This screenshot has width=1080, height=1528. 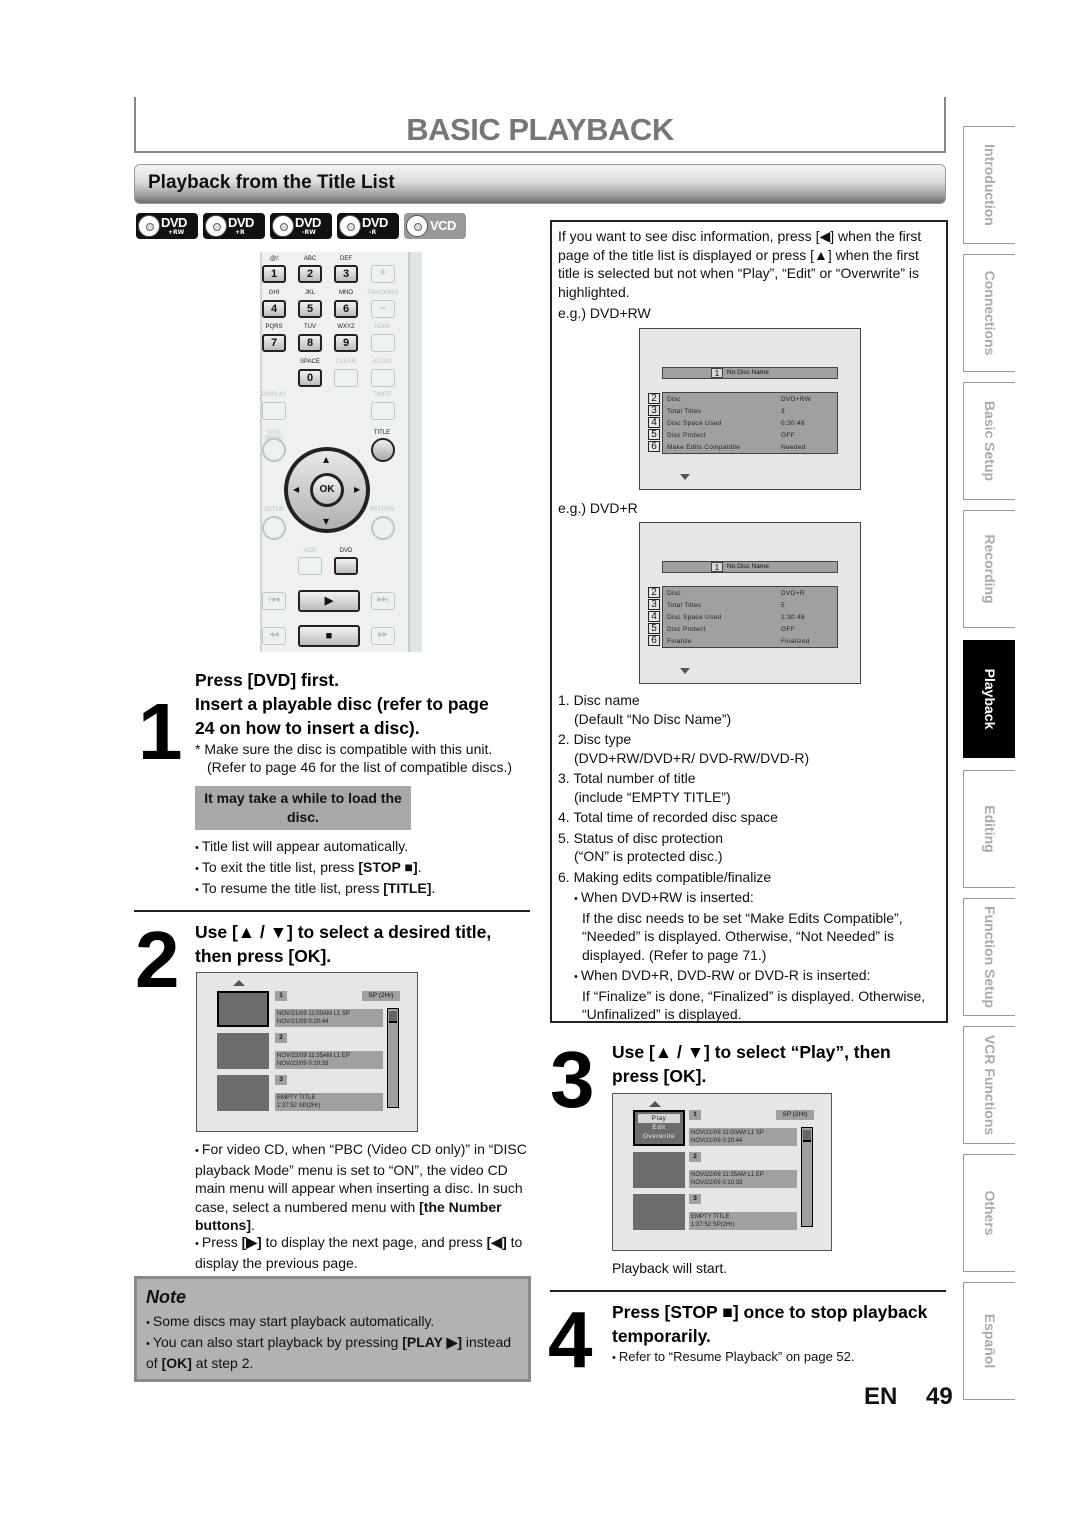 I want to click on hdmi-key, so click(x=383, y=343).